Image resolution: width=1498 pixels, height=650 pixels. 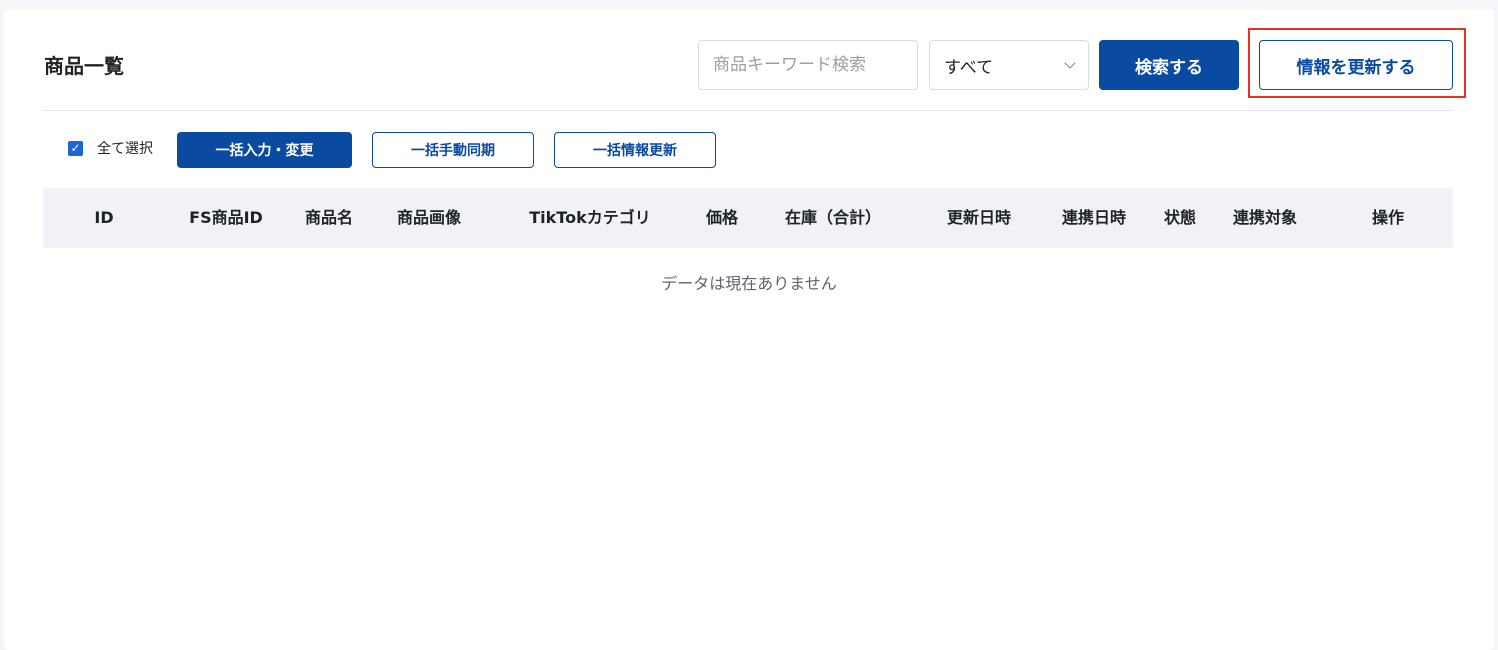 I want to click on column-header-fs-product-id: FS商品ID, so click(x=226, y=217).